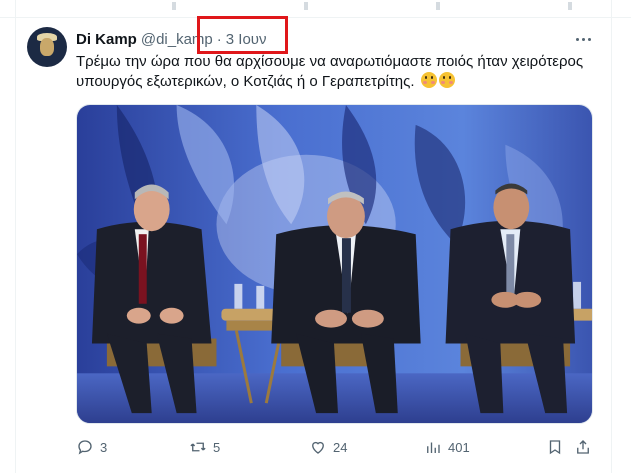 Image resolution: width=631 pixels, height=473 pixels. I want to click on views-chart-icon, so click(433, 447).